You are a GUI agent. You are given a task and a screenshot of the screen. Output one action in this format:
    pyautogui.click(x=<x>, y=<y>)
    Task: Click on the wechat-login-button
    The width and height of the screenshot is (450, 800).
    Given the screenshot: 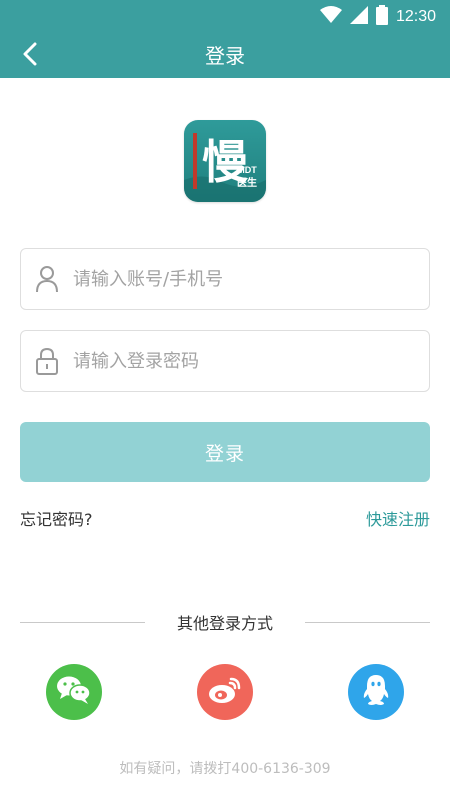 What is the action you would take?
    pyautogui.click(x=74, y=692)
    